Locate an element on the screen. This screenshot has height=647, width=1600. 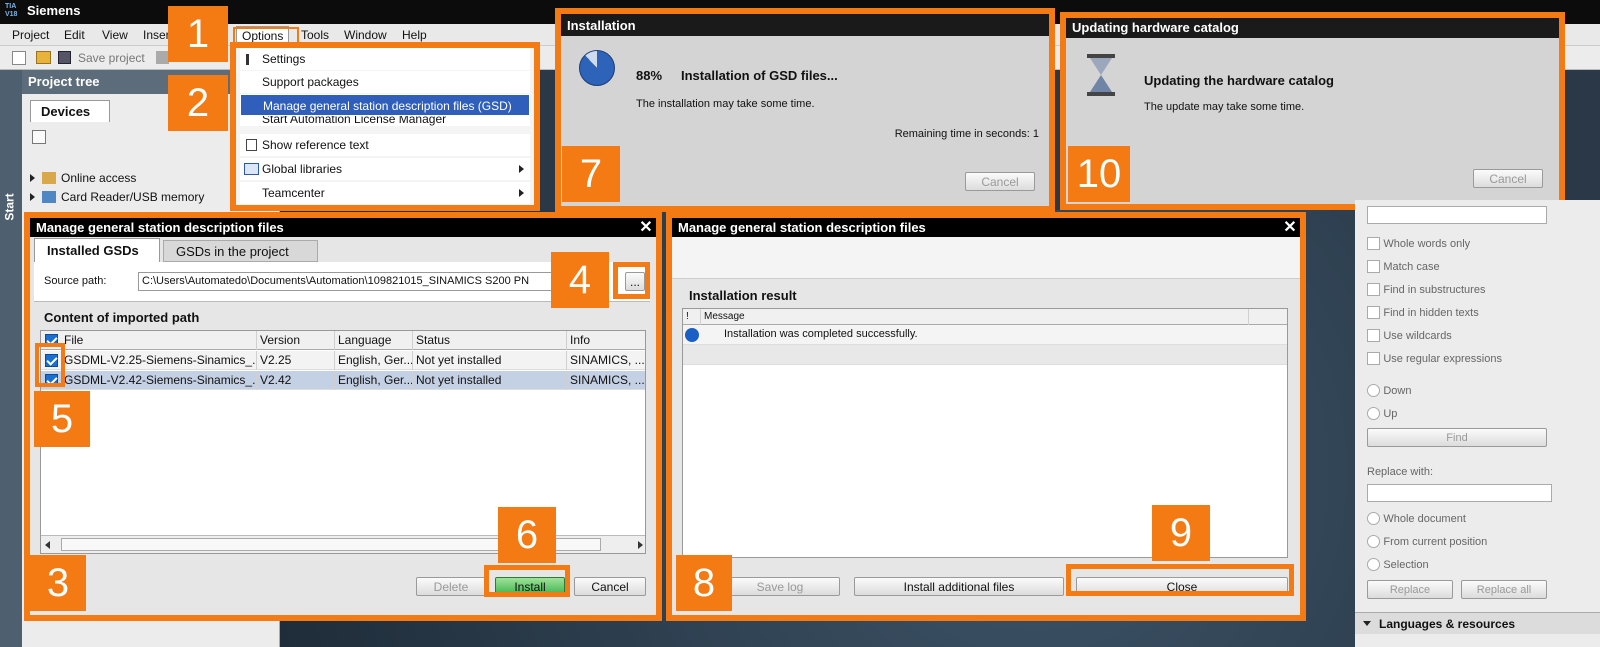
menu-item-reference-text: Show reference text is located at coordinates (385, 145).